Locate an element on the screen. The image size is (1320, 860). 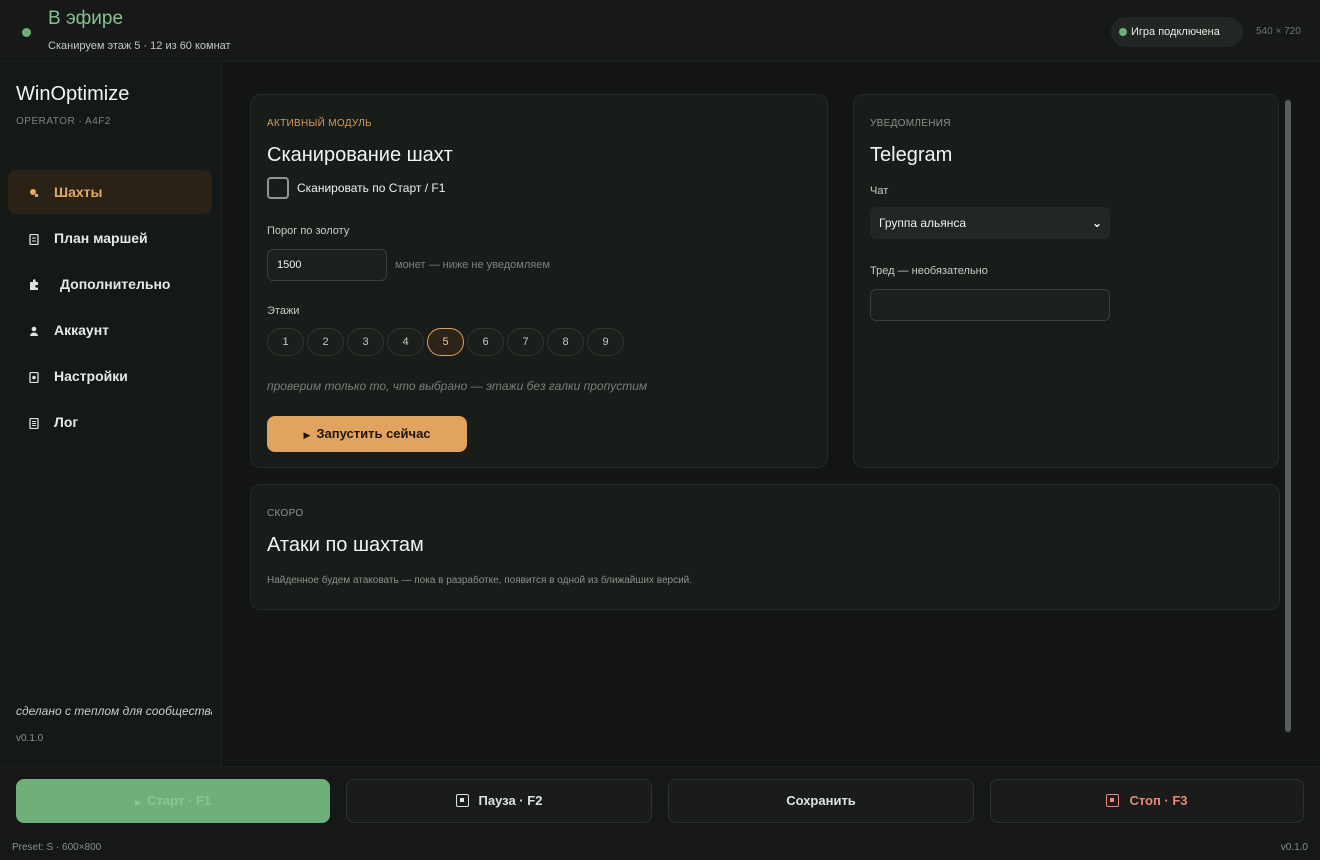
save-label: Сохранить is located at coordinates (821, 800).